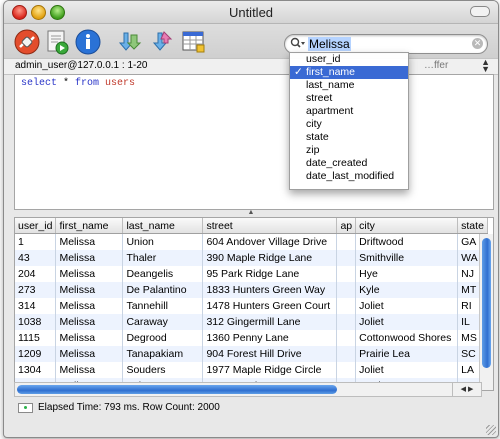  What do you see at coordinates (270, 306) in the screenshot?
I see `cell-street: 1478 Hunters Green Court` at bounding box center [270, 306].